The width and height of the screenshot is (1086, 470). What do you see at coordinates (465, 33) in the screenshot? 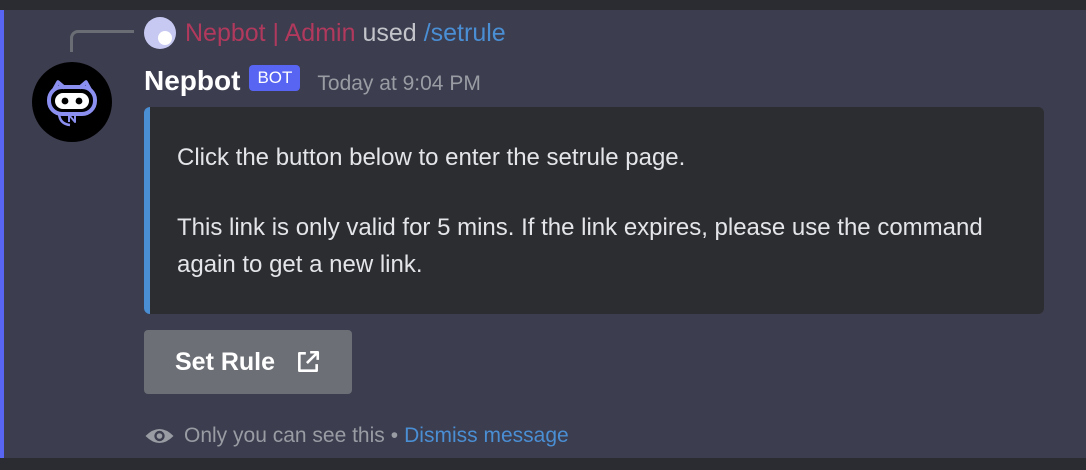
I see `reply-command: /setrule` at bounding box center [465, 33].